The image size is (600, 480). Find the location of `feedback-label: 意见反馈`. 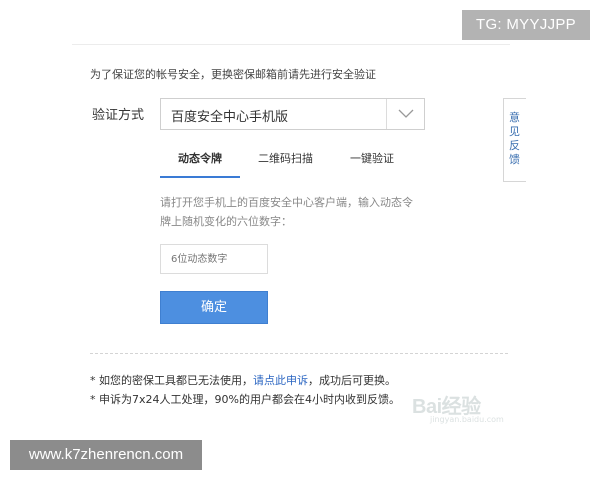

feedback-label: 意见反馈 is located at coordinates (514, 138).